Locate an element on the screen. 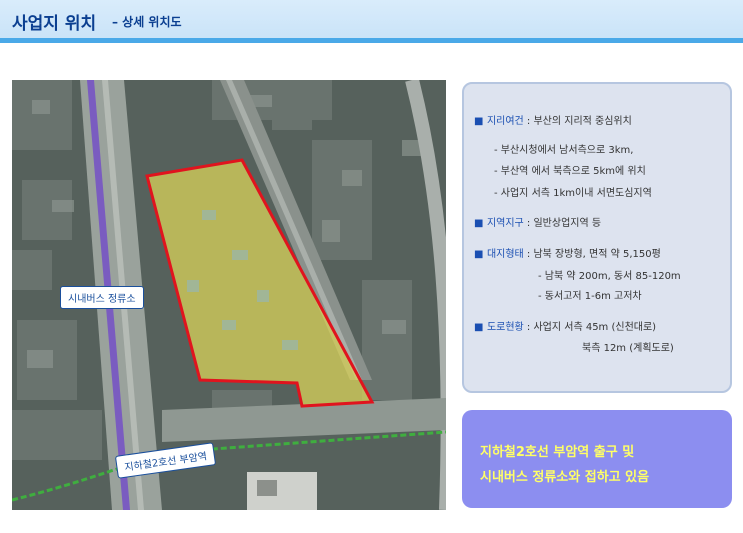 This screenshot has width=743, height=533. info-detail: - 부산시청에서 남서측으로 3km, is located at coordinates (564, 150).